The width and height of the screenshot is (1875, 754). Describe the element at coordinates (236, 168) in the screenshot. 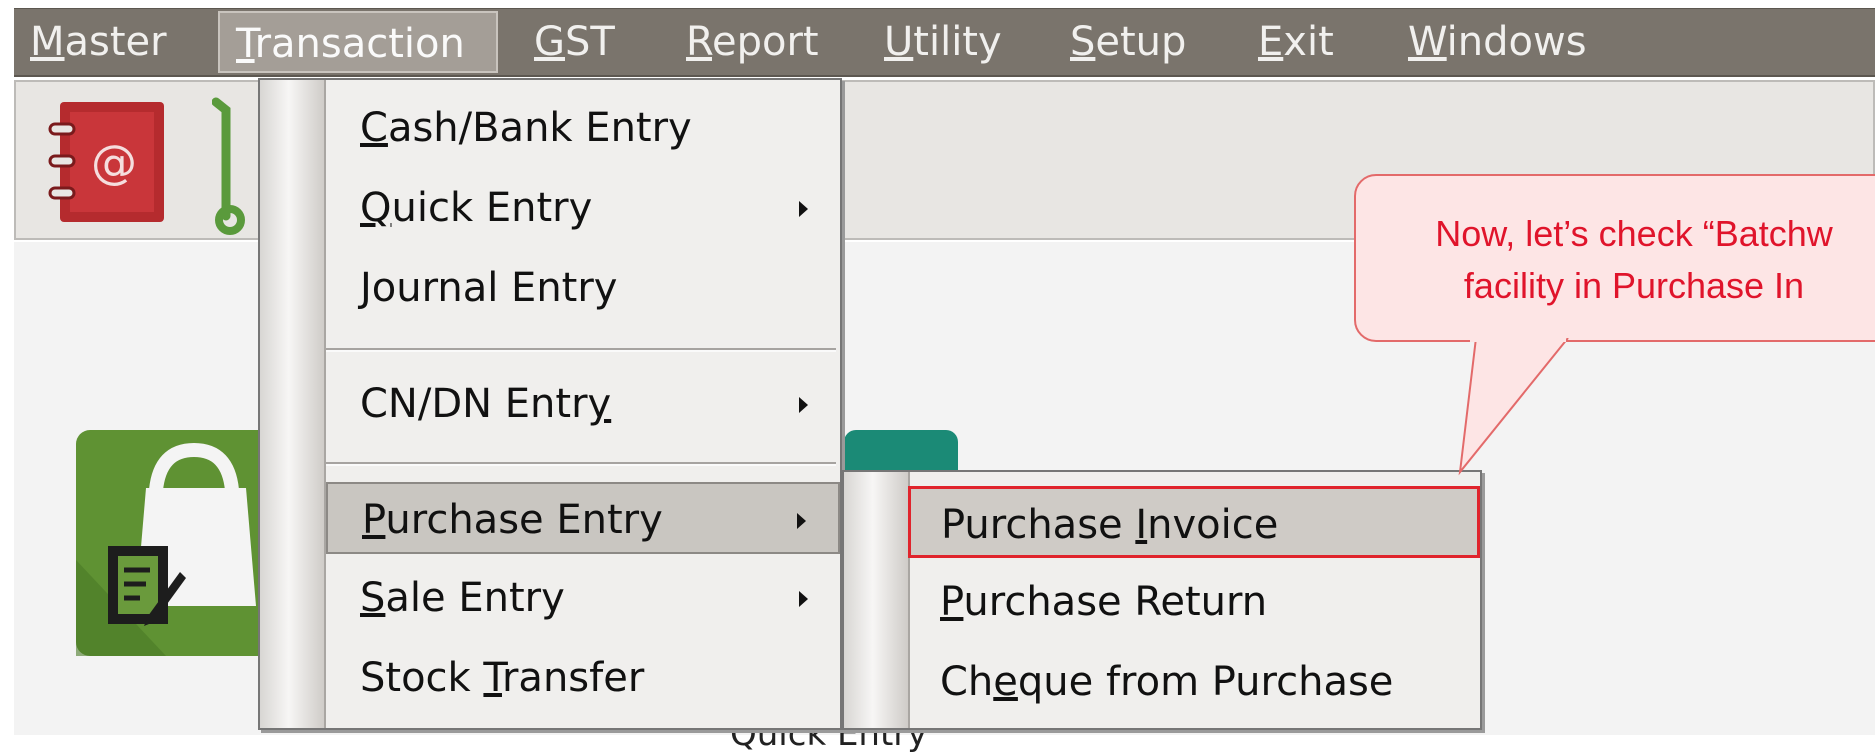

I see `trolley-icon` at that location.